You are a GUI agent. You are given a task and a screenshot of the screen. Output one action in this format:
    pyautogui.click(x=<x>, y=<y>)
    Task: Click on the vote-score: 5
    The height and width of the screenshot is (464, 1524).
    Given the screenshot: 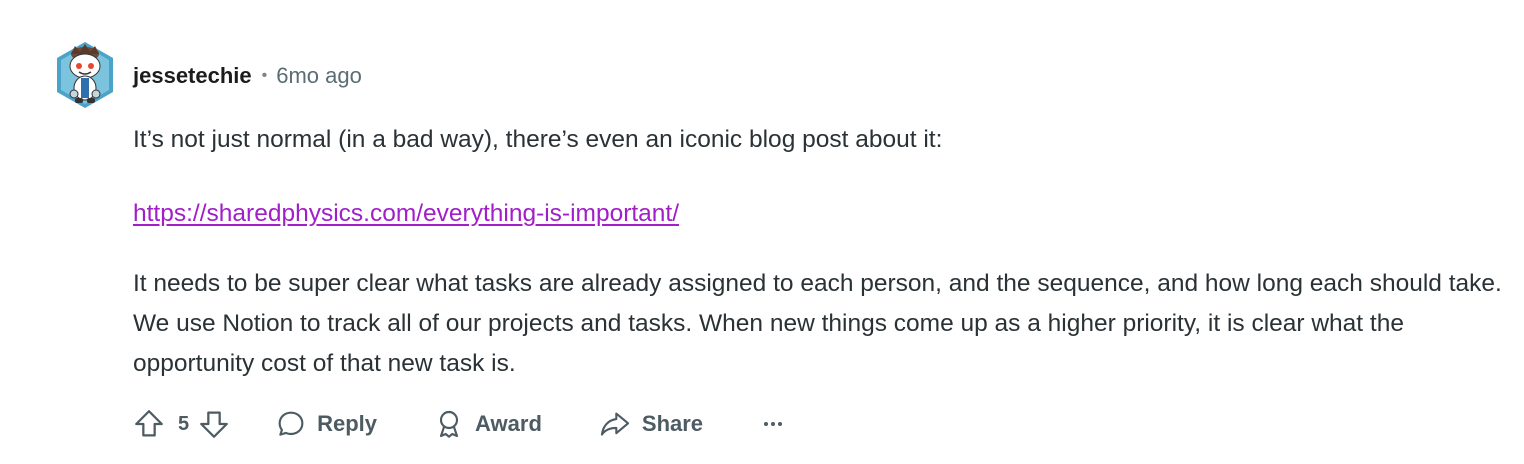 What is the action you would take?
    pyautogui.click(x=184, y=423)
    